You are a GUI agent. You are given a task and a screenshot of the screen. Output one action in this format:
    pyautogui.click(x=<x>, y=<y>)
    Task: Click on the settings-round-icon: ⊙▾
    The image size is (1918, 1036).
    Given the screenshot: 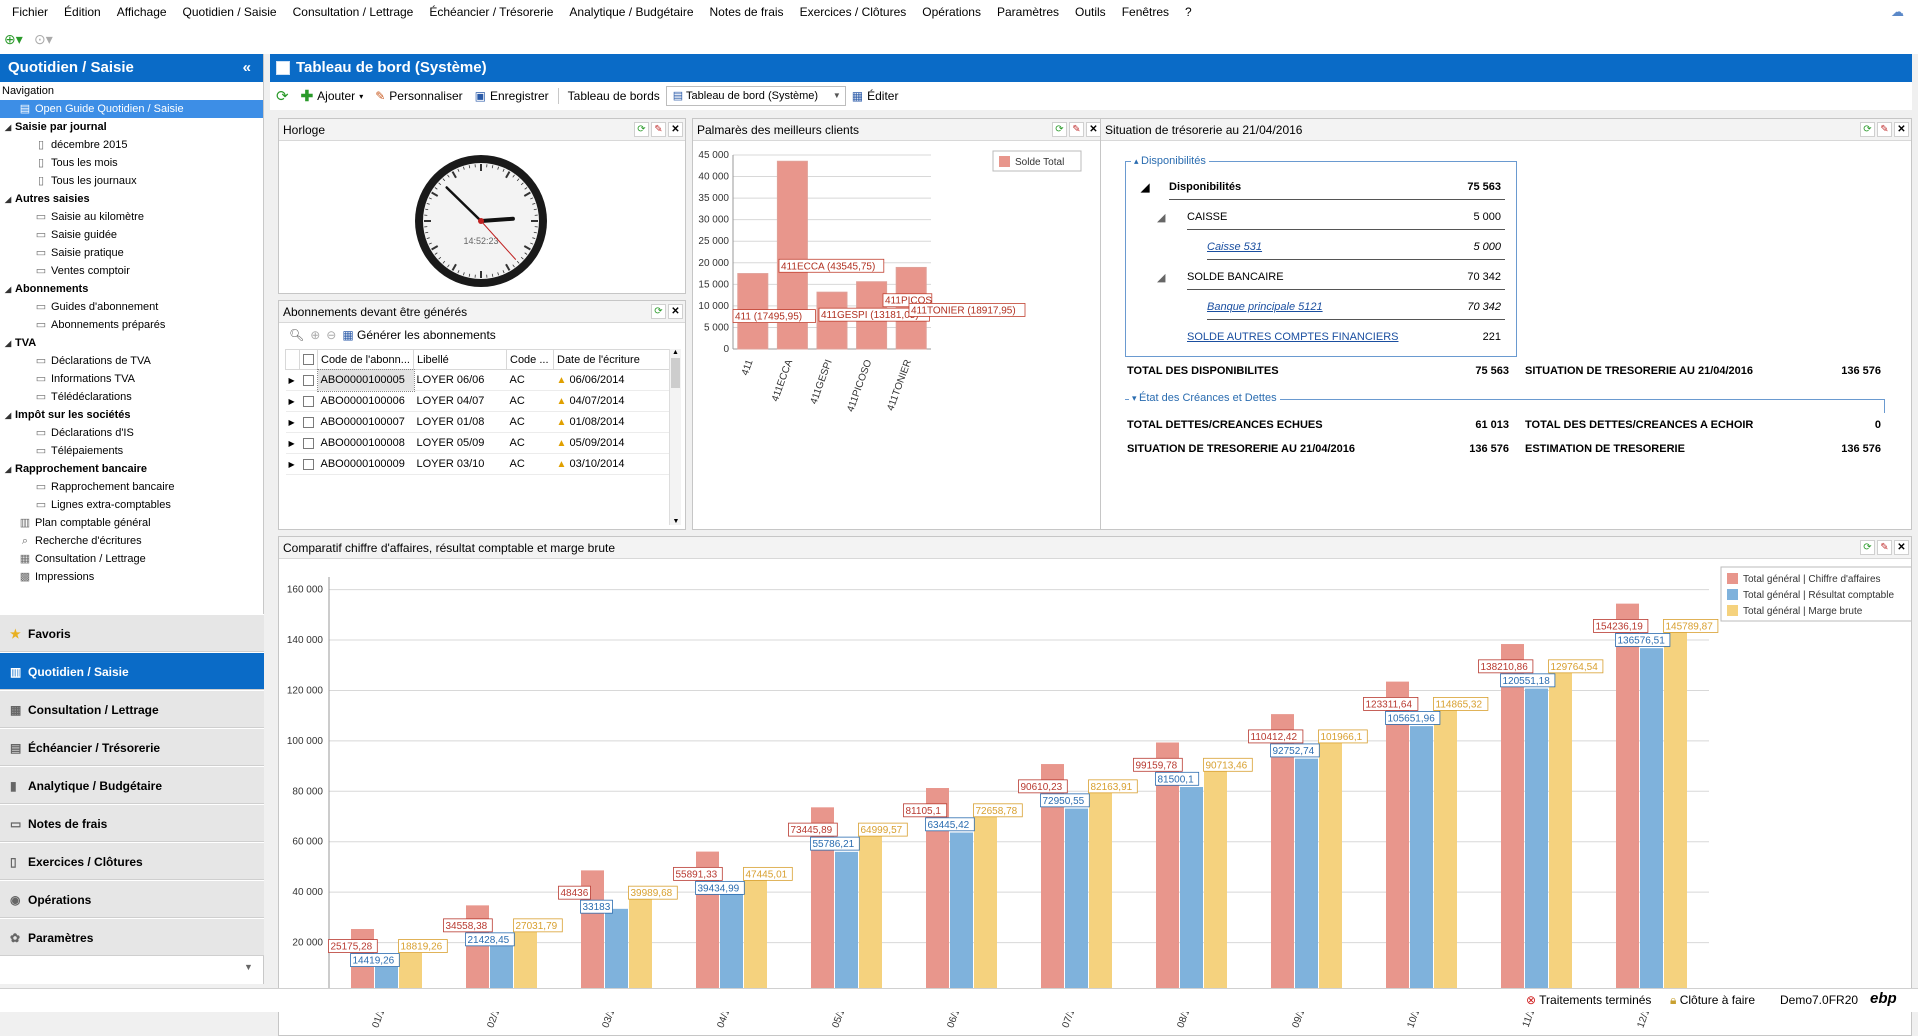 What is the action you would take?
    pyautogui.click(x=48, y=39)
    